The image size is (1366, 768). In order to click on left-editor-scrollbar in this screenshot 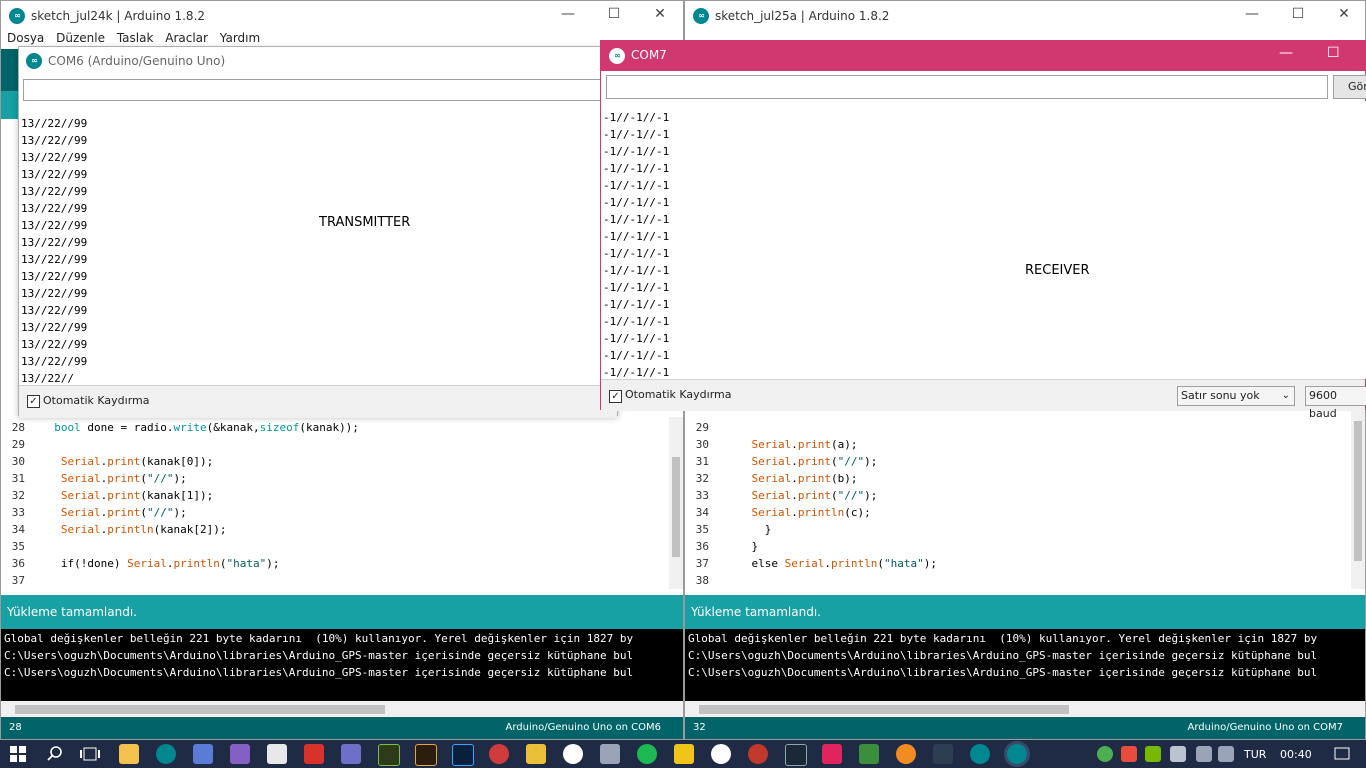, I will do `click(676, 503)`.